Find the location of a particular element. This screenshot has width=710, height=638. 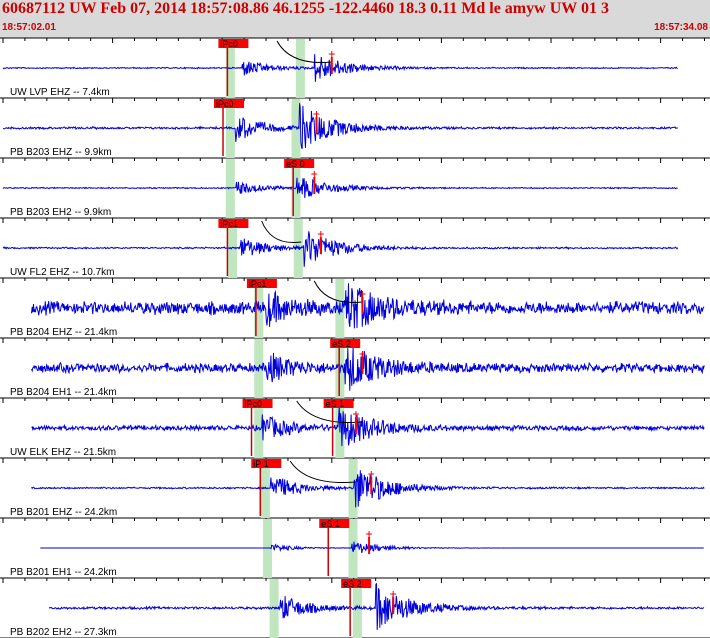

station-label: PB B203 EHZ -- 9.9km is located at coordinates (61, 152).